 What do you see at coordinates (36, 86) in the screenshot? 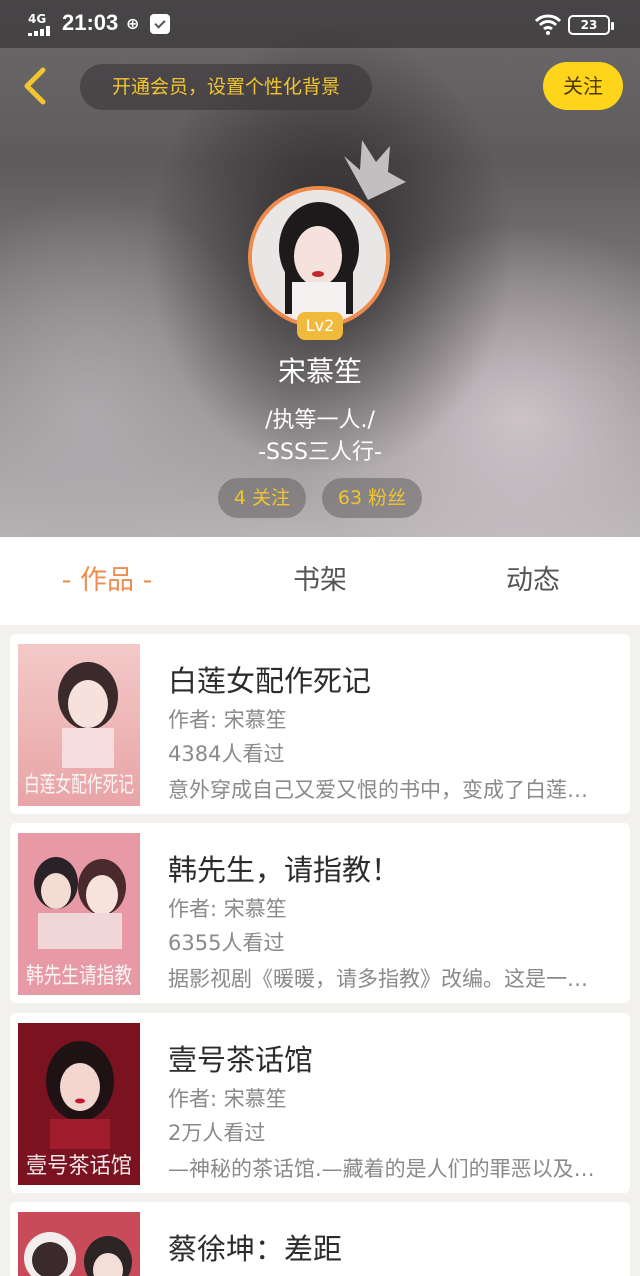
I see `back-button` at bounding box center [36, 86].